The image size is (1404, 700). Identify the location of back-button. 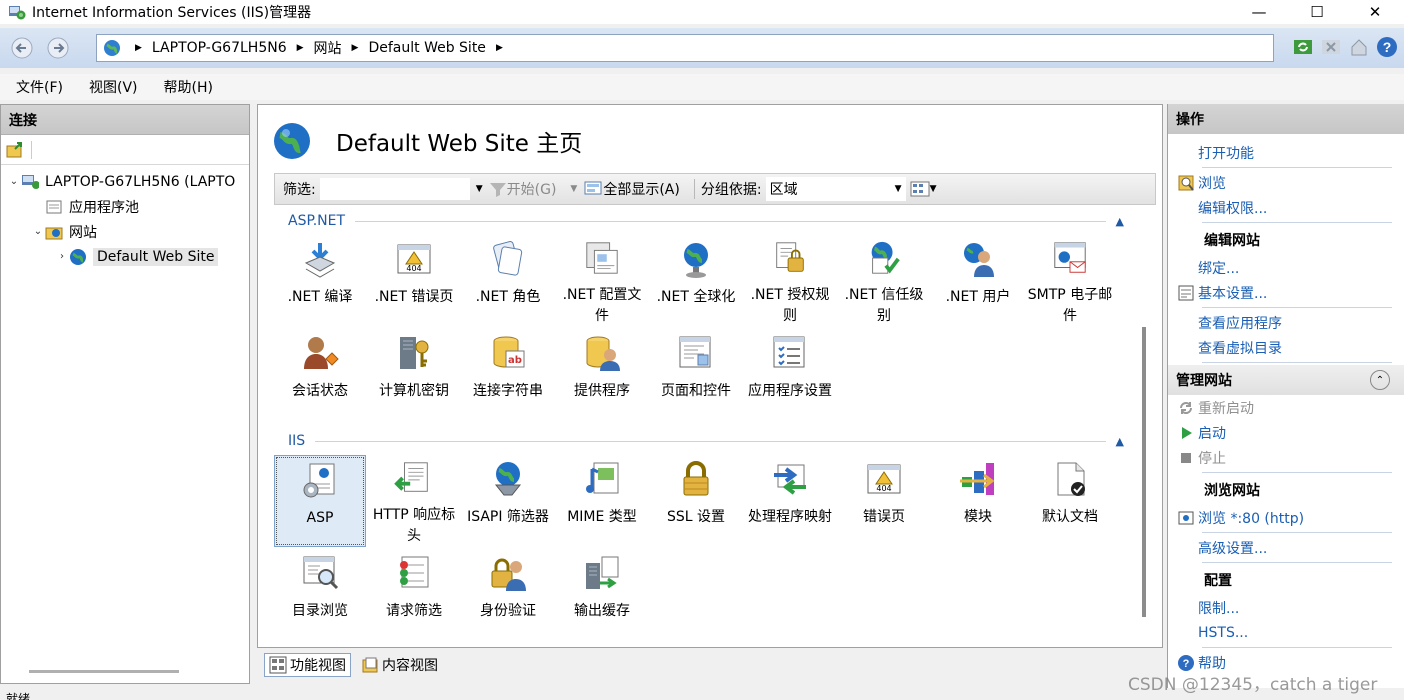
(22, 48).